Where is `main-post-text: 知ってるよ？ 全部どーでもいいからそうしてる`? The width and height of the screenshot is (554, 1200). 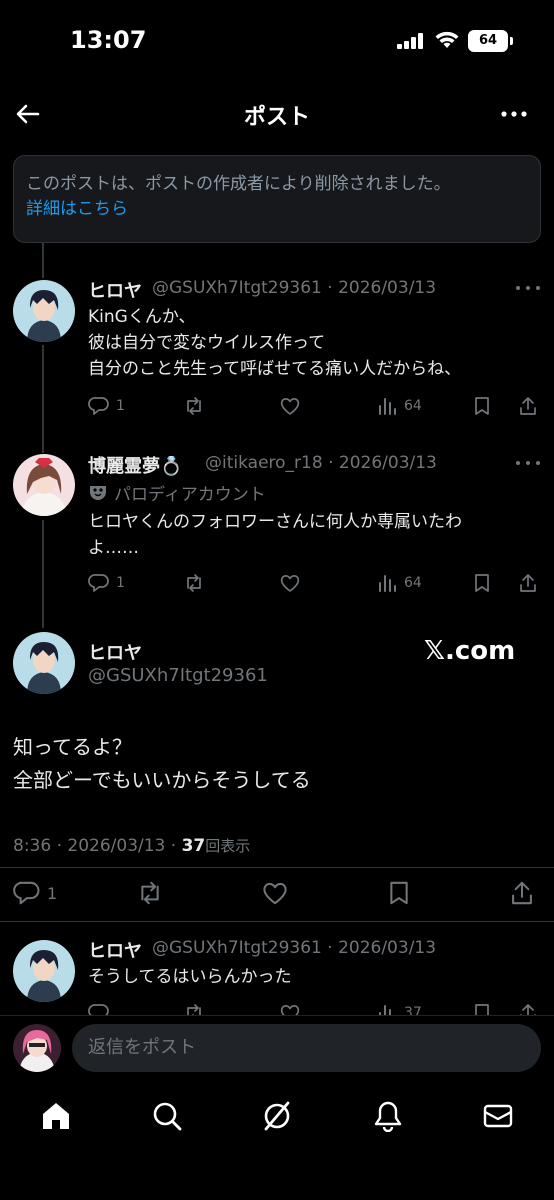 main-post-text: 知ってるよ？ 全部どーでもいいからそうしてる is located at coordinates (162, 763).